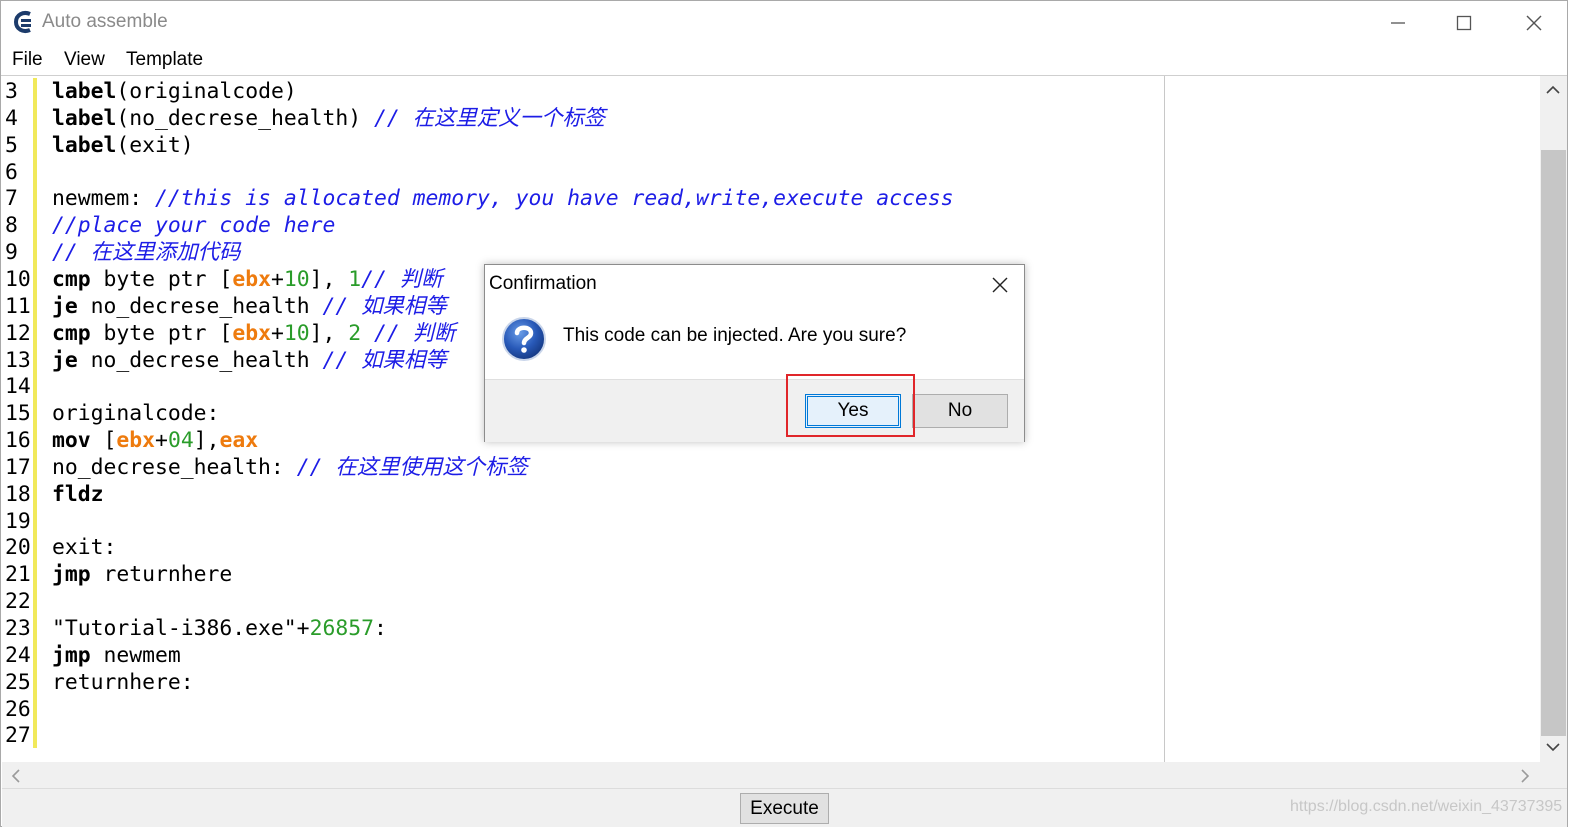 The width and height of the screenshot is (1580, 833). Describe the element at coordinates (735, 335) in the screenshot. I see `dialog-message: This code can be injected. Are you sure?` at that location.